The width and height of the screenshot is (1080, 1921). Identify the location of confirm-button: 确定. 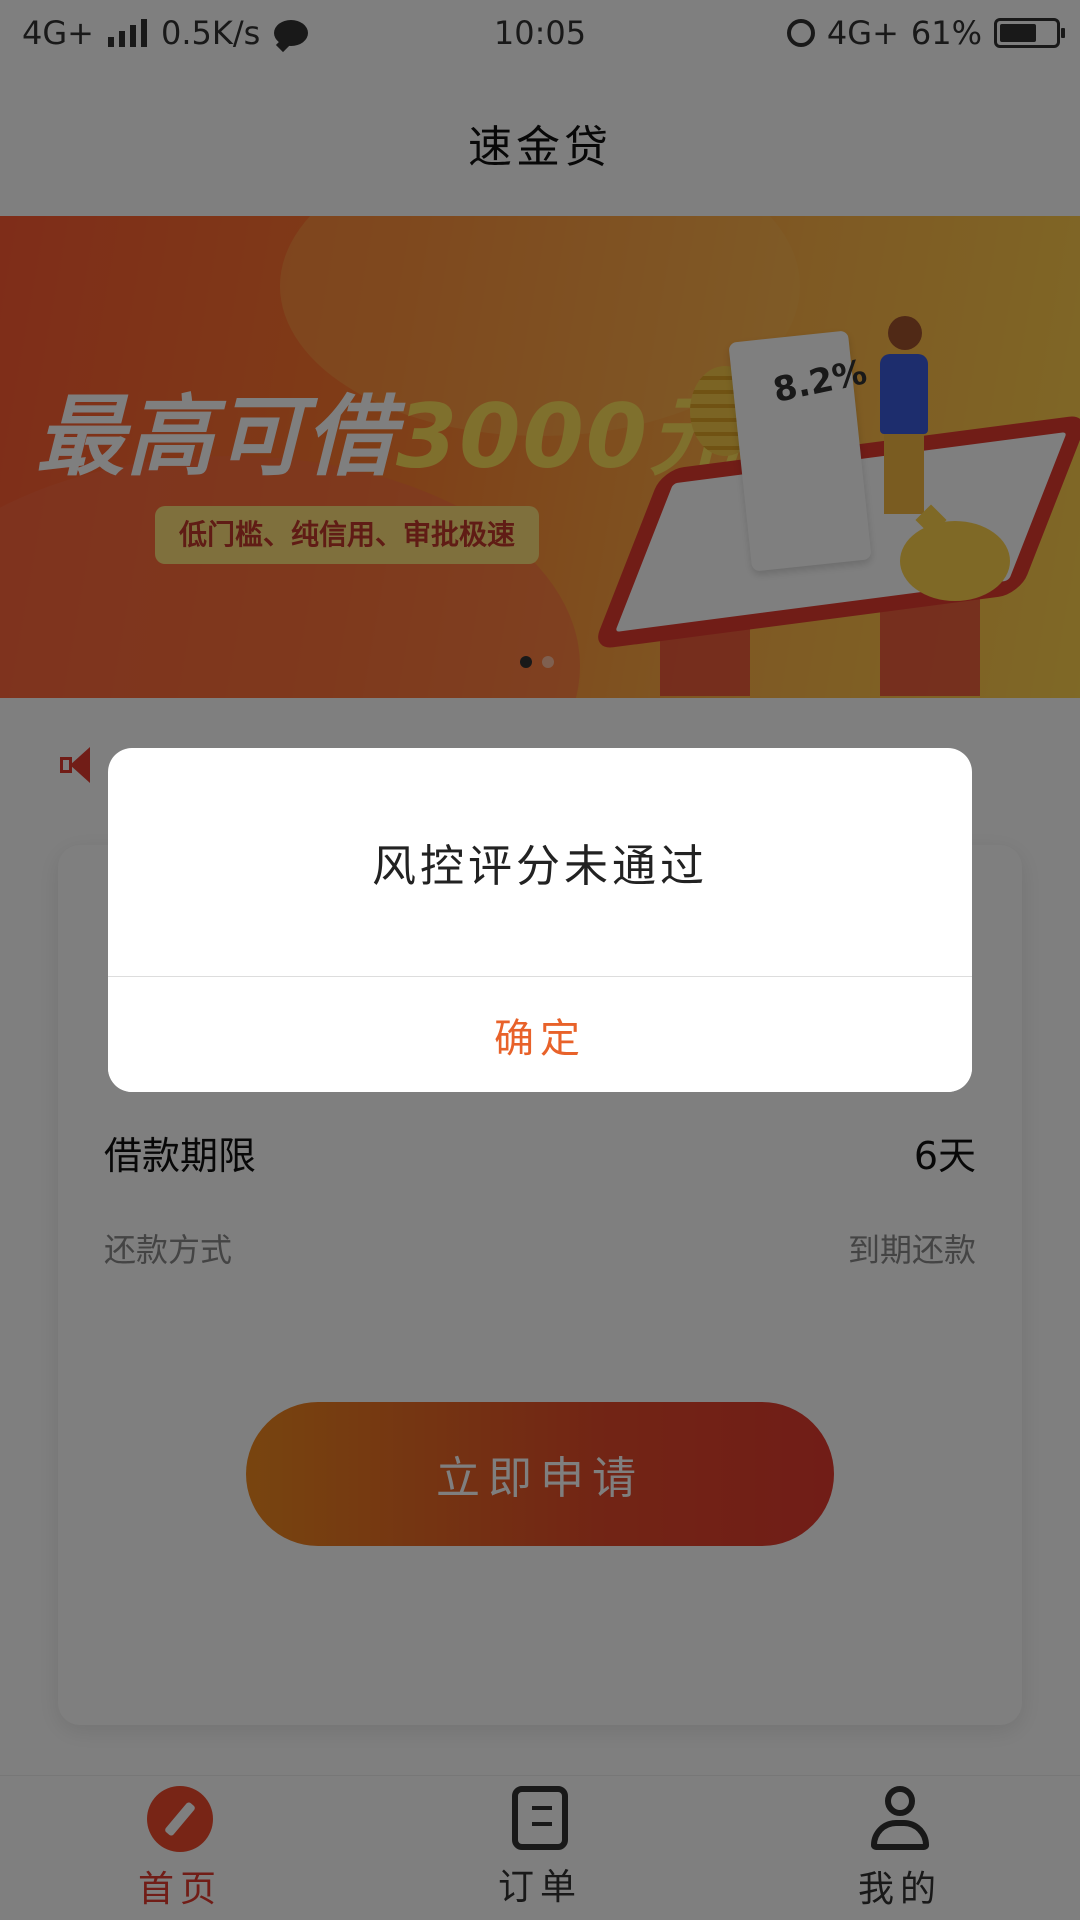
(540, 1034).